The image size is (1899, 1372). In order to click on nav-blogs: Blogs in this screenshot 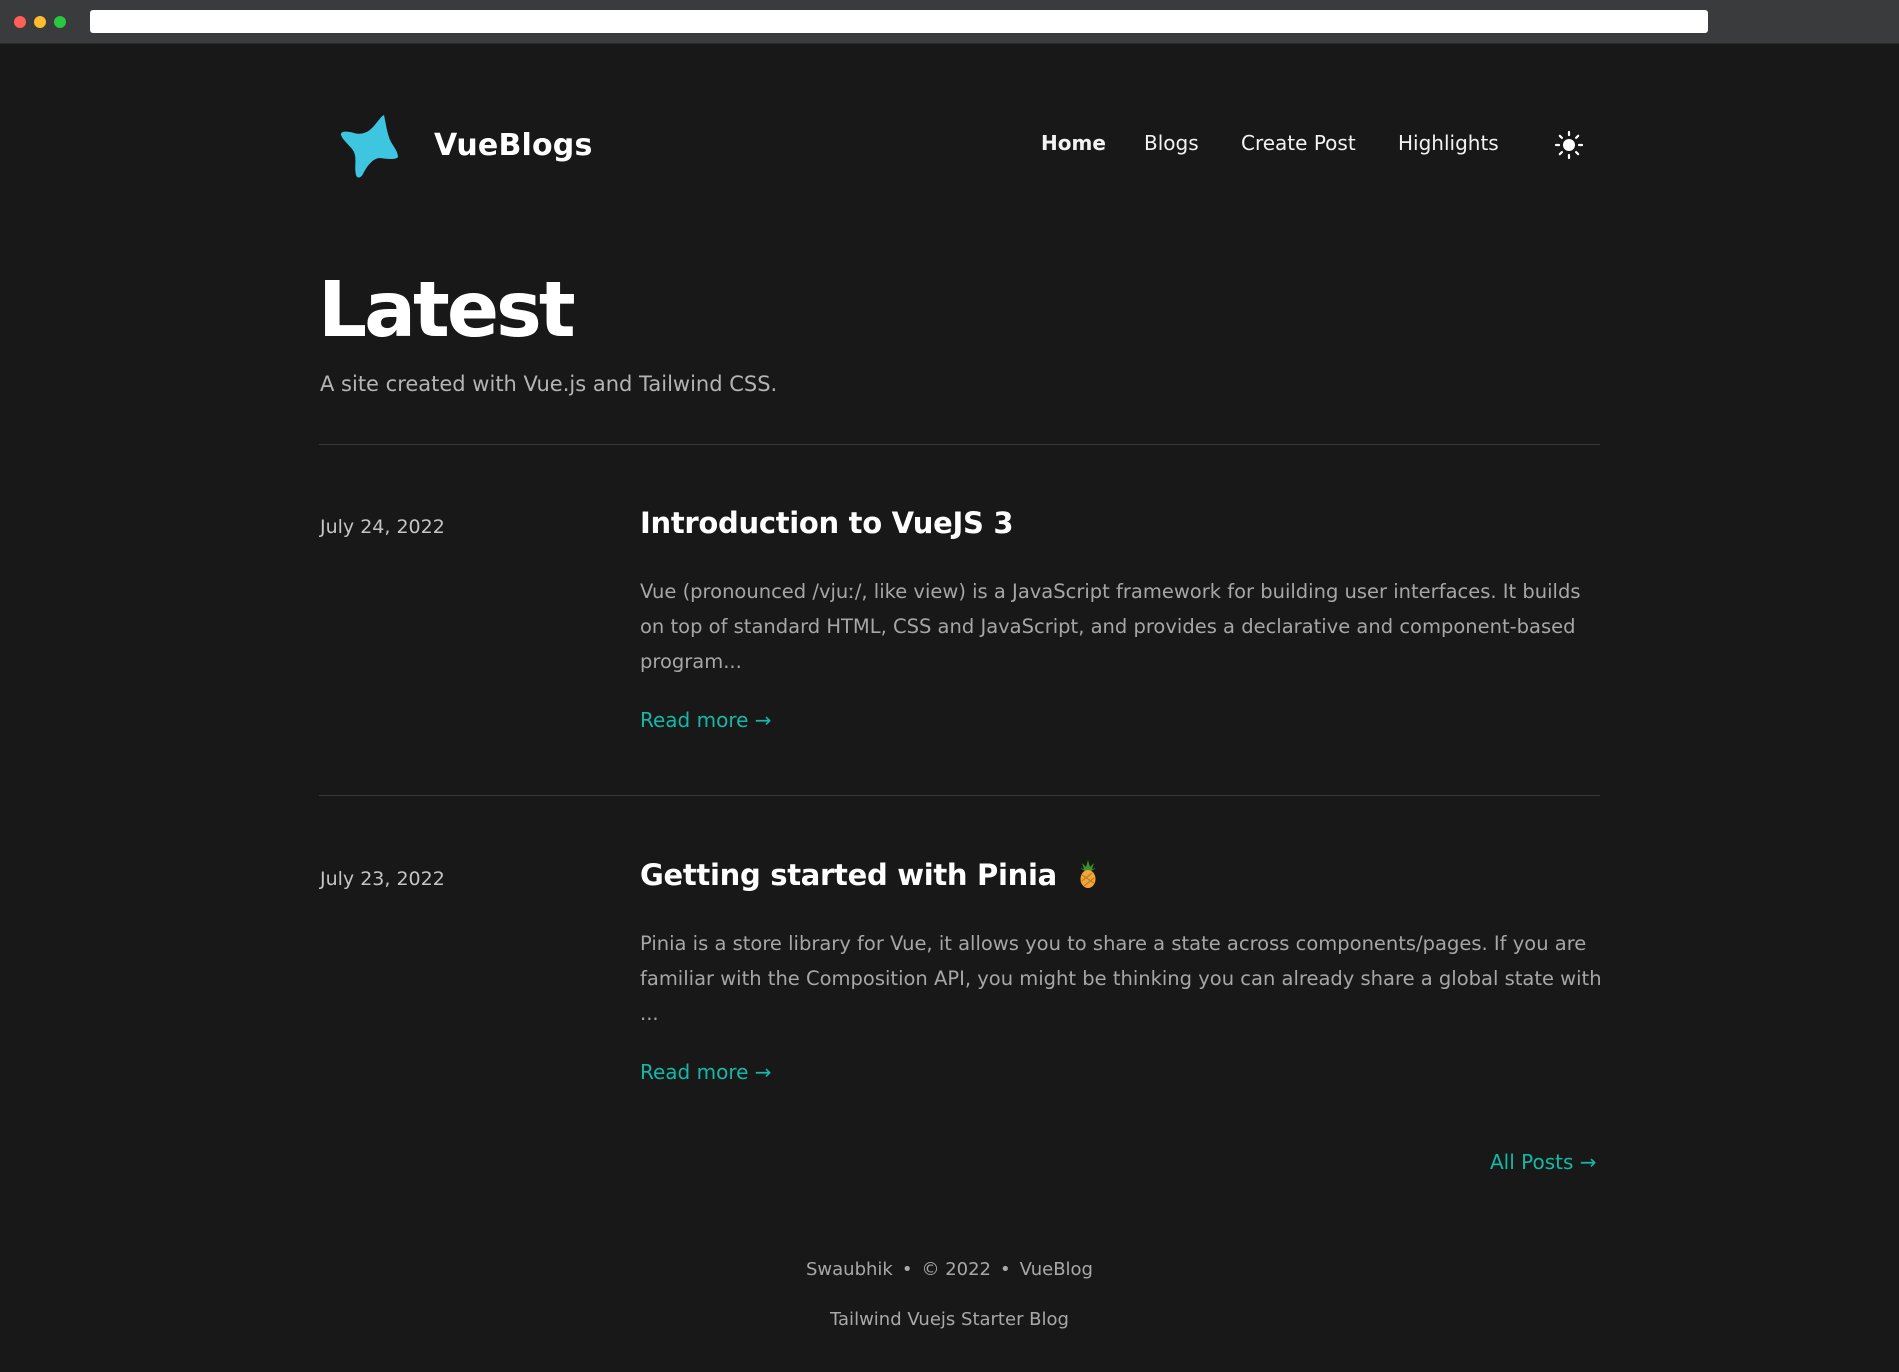, I will do `click(1171, 143)`.